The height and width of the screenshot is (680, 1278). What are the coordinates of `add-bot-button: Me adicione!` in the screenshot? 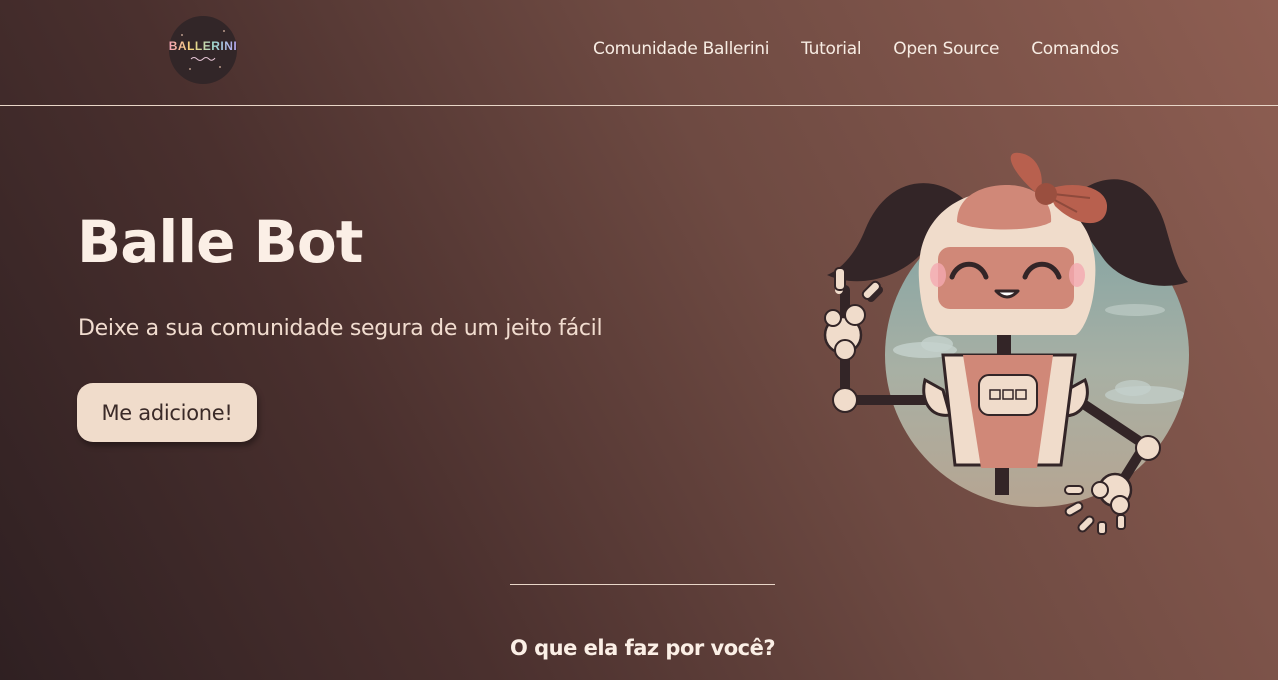 It's located at (167, 412).